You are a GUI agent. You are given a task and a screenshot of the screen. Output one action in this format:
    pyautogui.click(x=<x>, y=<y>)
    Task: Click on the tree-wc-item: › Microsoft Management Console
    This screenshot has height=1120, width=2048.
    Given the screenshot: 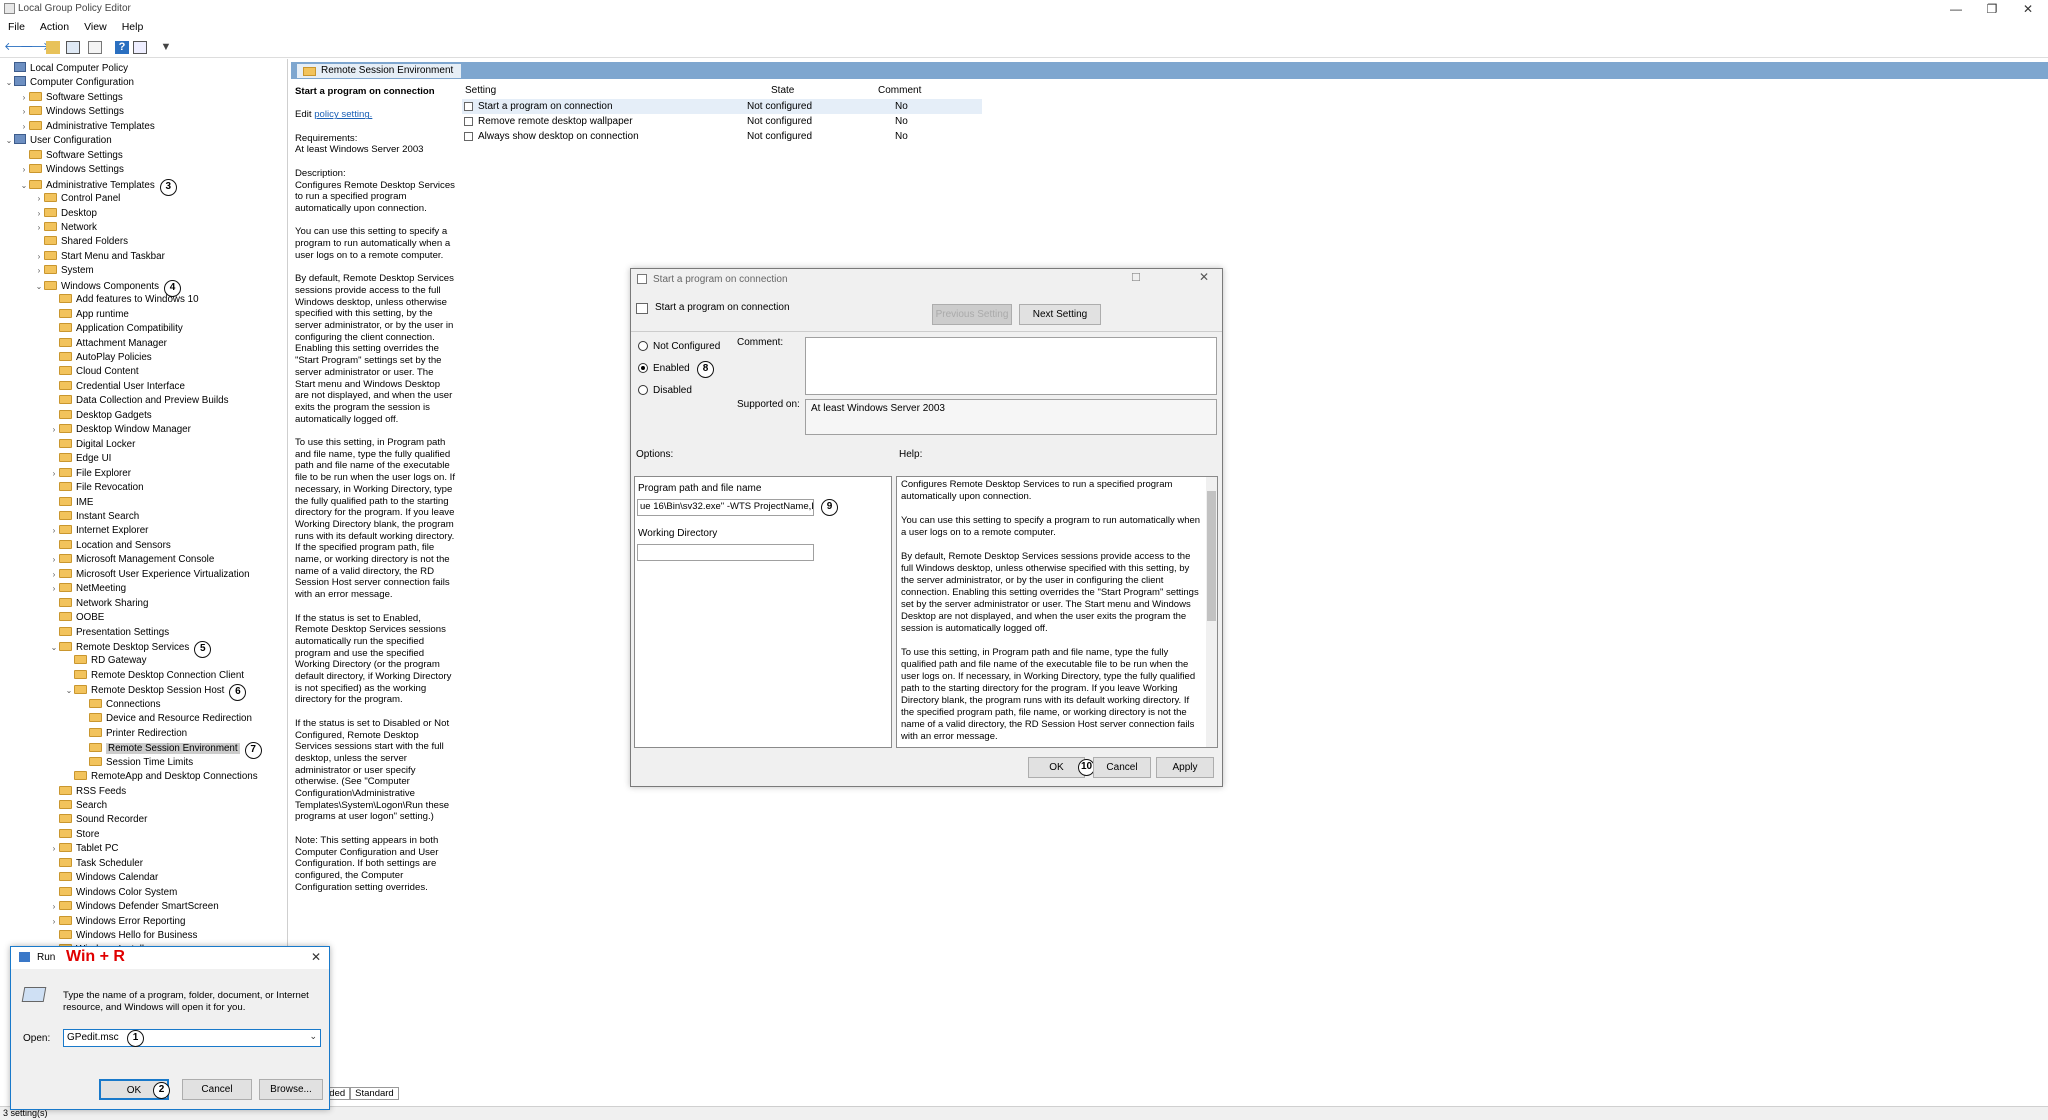 What is the action you would take?
    pyautogui.click(x=131, y=560)
    